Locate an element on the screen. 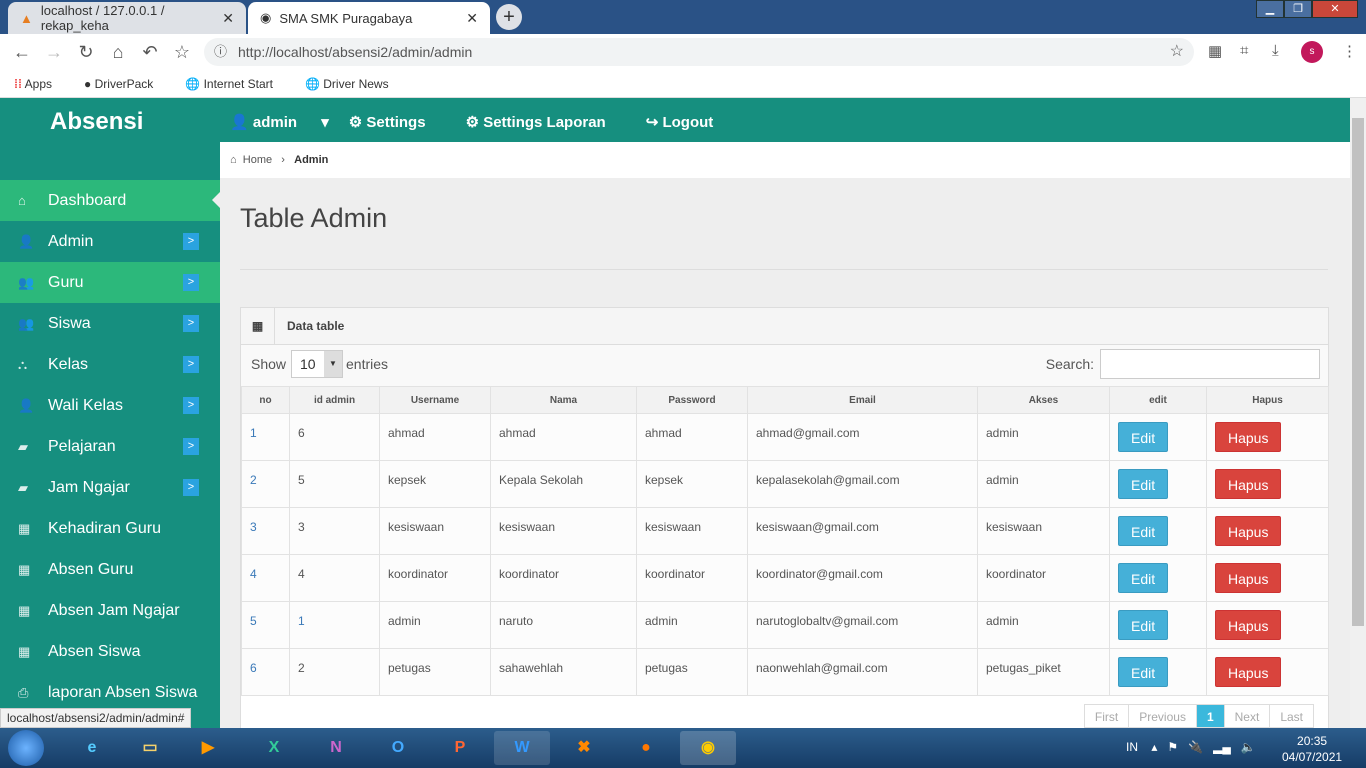 This screenshot has height=768, width=1366. column-header: Email is located at coordinates (862, 400).